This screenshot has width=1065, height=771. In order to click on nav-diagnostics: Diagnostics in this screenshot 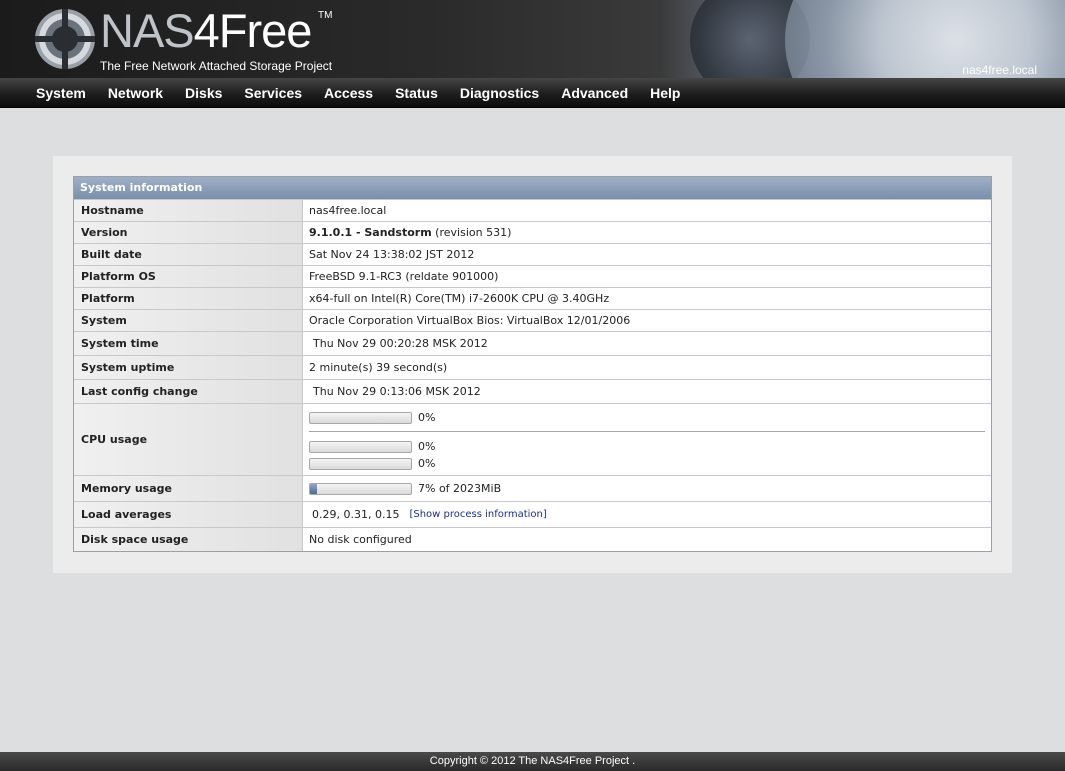, I will do `click(499, 93)`.